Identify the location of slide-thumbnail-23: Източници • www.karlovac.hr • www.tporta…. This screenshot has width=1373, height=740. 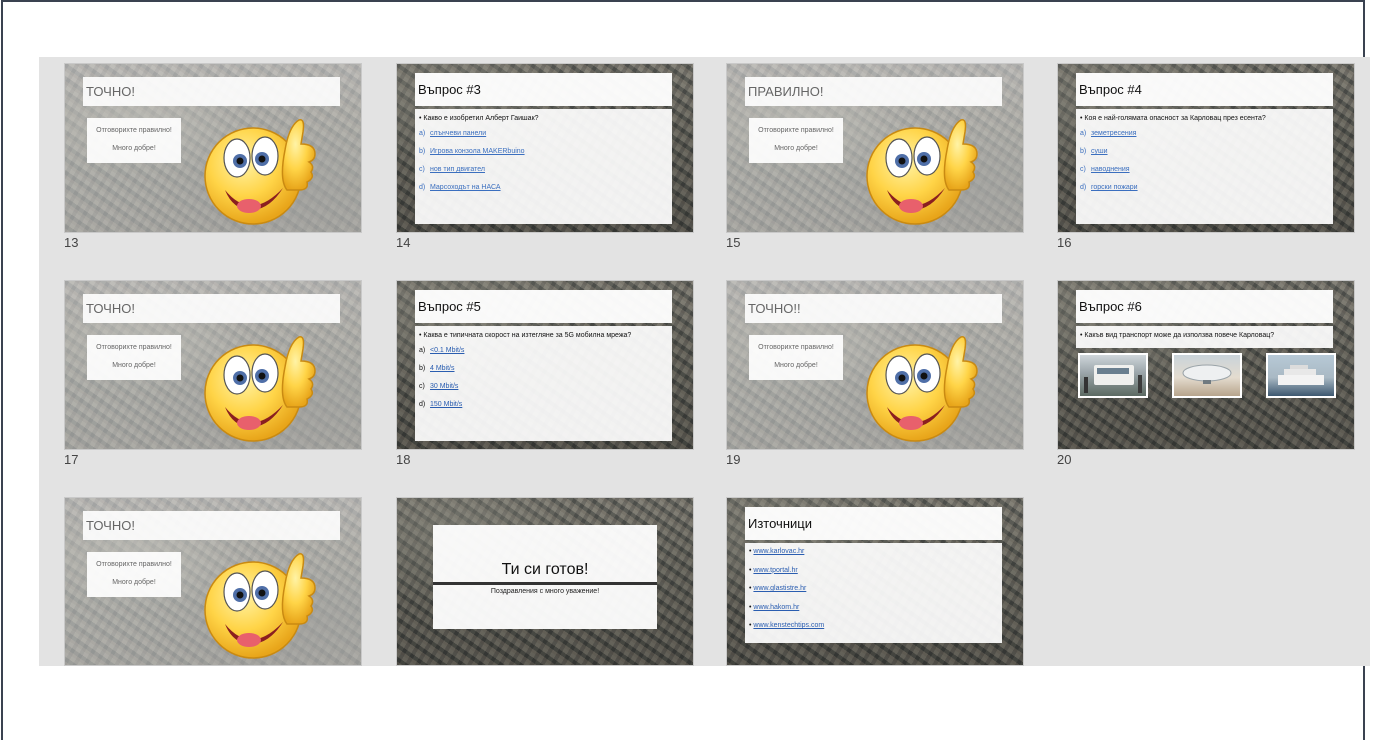
(875, 581).